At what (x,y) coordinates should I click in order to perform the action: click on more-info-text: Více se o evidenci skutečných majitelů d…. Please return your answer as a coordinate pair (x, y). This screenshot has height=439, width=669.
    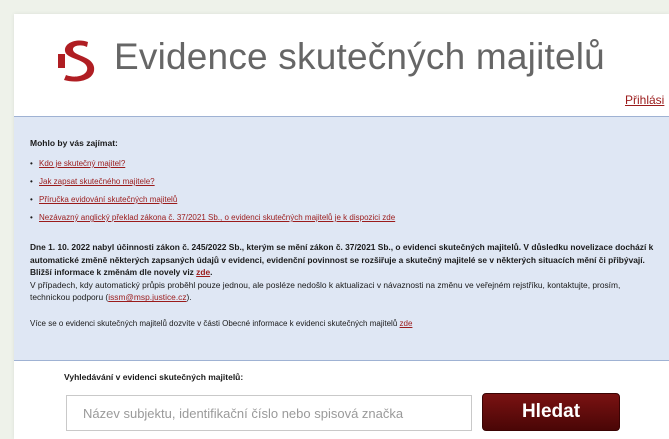
    Looking at the image, I should click on (215, 323).